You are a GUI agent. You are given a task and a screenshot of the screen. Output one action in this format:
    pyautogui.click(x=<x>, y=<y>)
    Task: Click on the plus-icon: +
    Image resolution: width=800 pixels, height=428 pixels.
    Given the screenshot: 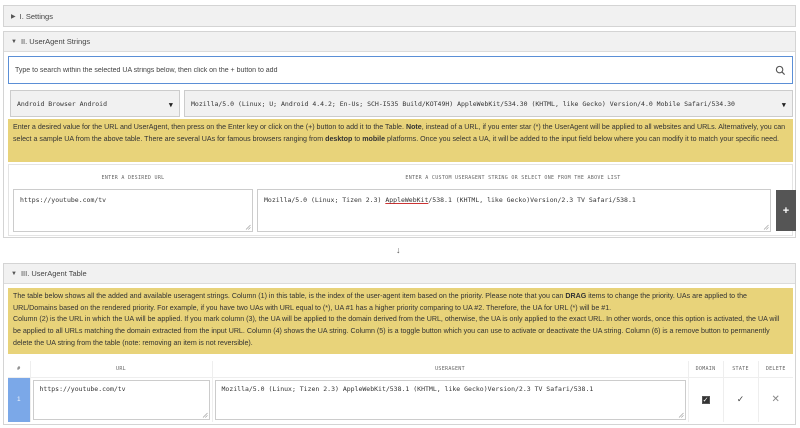 What is the action you would take?
    pyautogui.click(x=786, y=210)
    